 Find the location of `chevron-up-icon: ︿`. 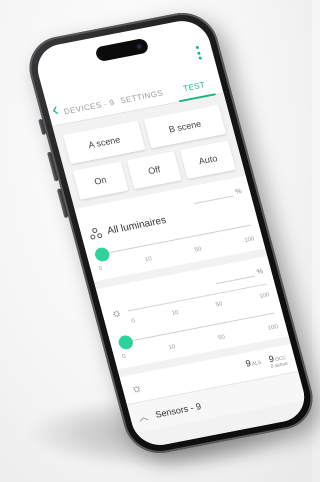

chevron-up-icon: ︿ is located at coordinates (143, 417).